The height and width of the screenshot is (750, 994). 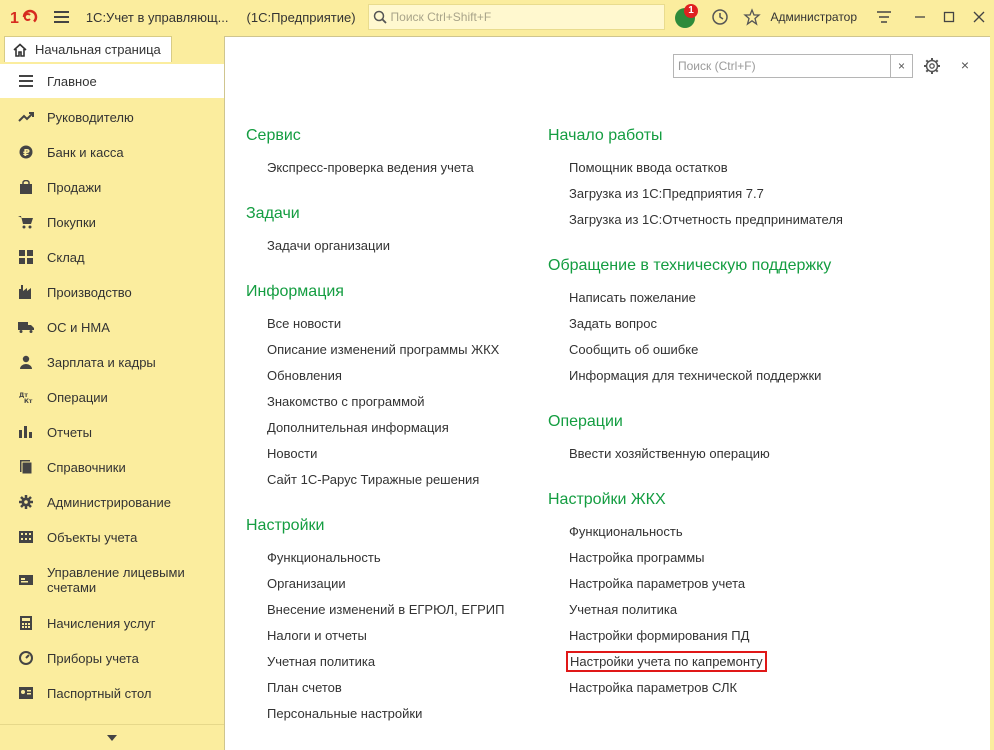 I want to click on close-window-icon, so click(x=979, y=17).